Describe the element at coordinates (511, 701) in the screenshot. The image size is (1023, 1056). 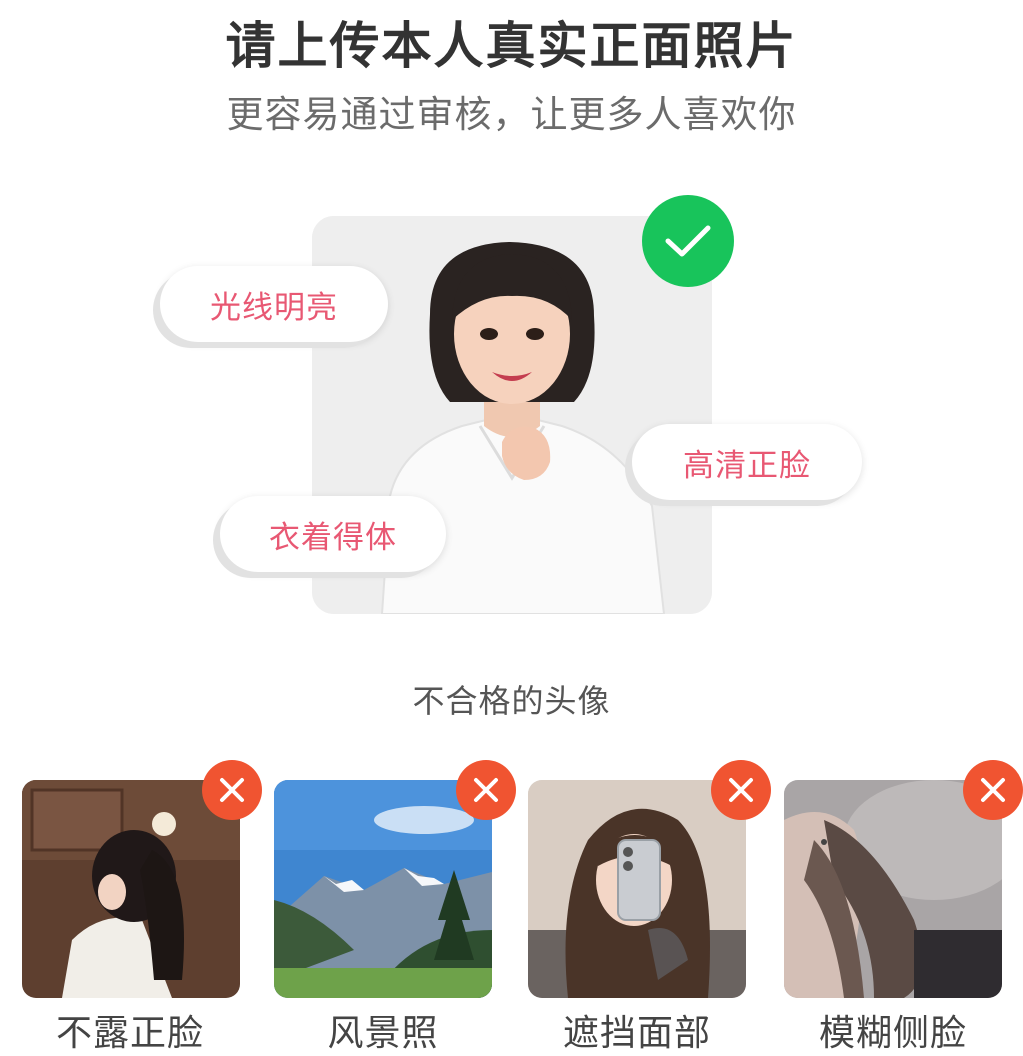
I see `bad-examples-heading: 不合格的头像` at that location.